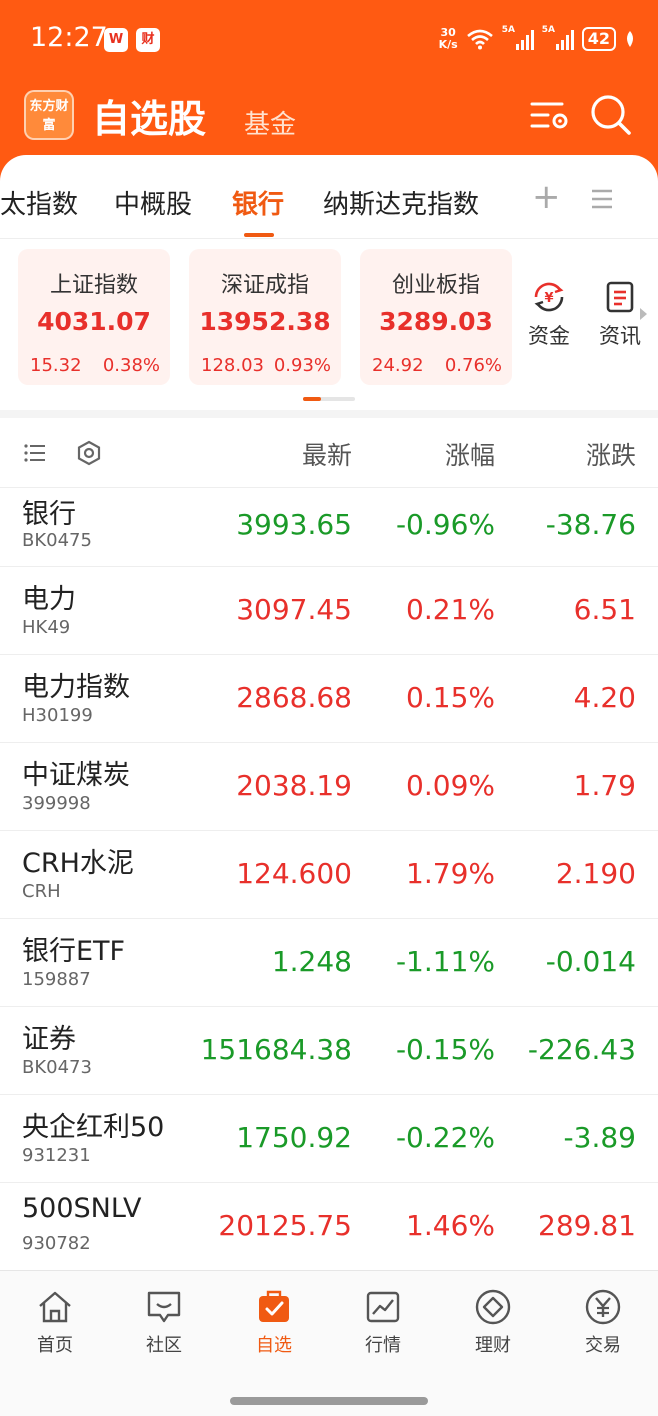 The width and height of the screenshot is (658, 1416). Describe the element at coordinates (94, 321) in the screenshot. I see `index-value: 4031.07` at that location.